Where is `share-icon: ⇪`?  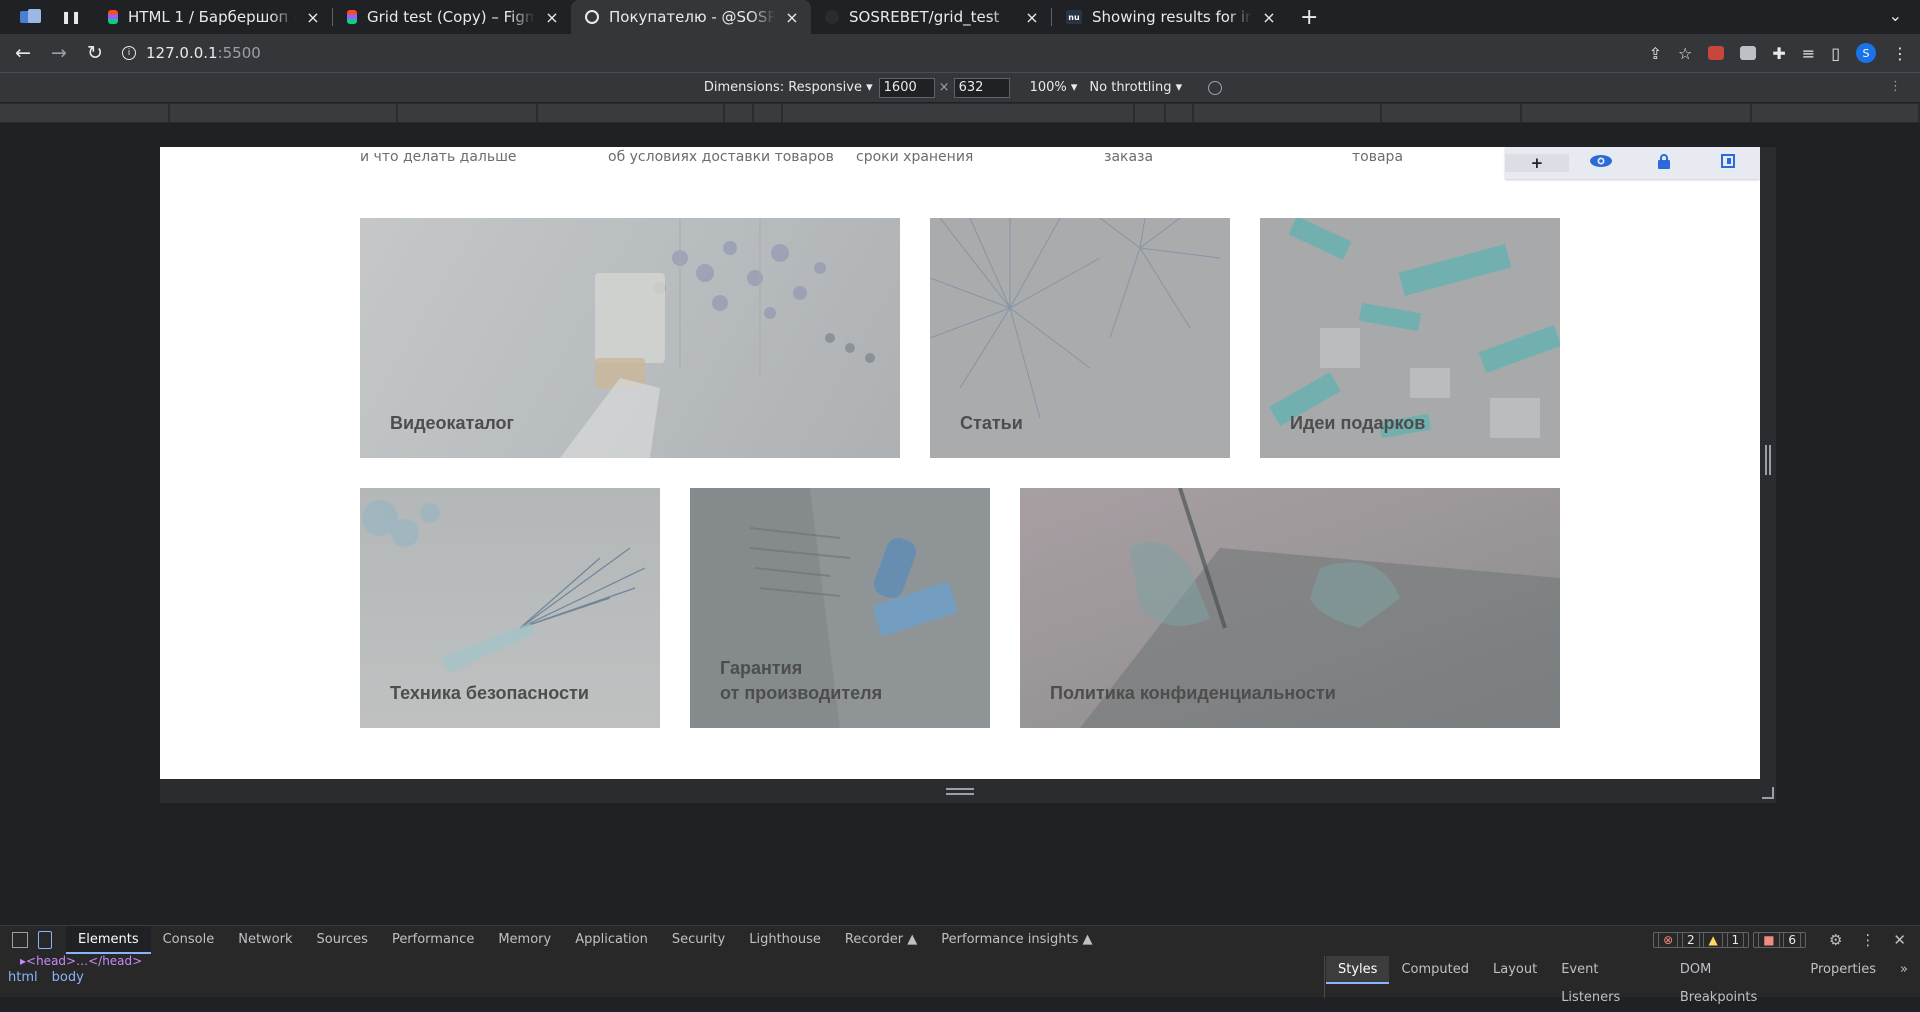
share-icon: ⇪ is located at coordinates (1655, 53).